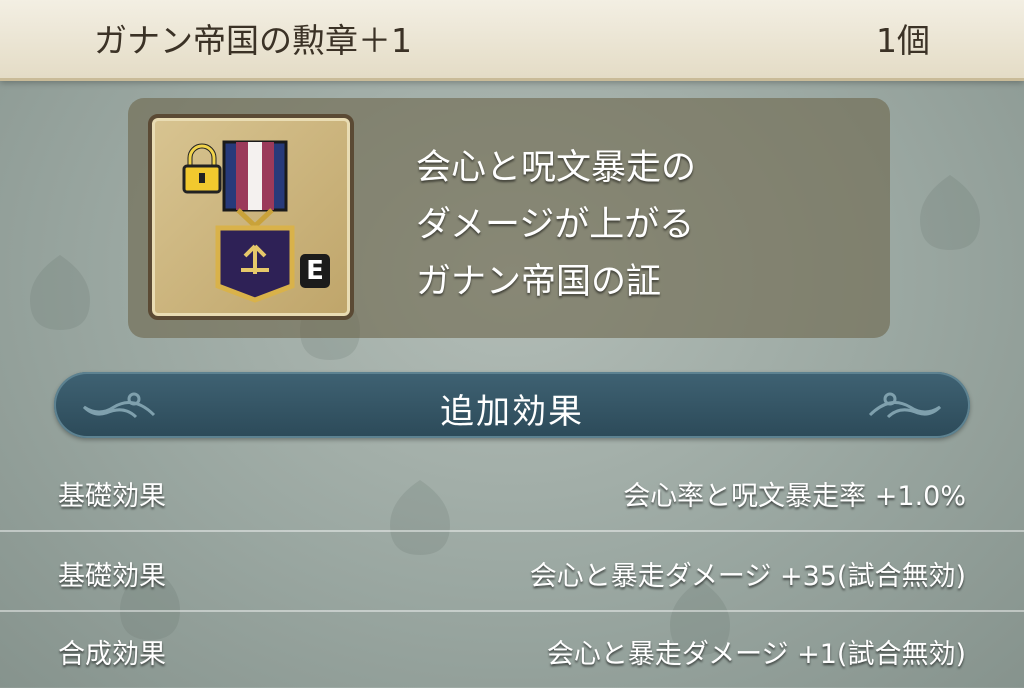 The image size is (1024, 688). I want to click on right-ornament-icon, so click(905, 405).